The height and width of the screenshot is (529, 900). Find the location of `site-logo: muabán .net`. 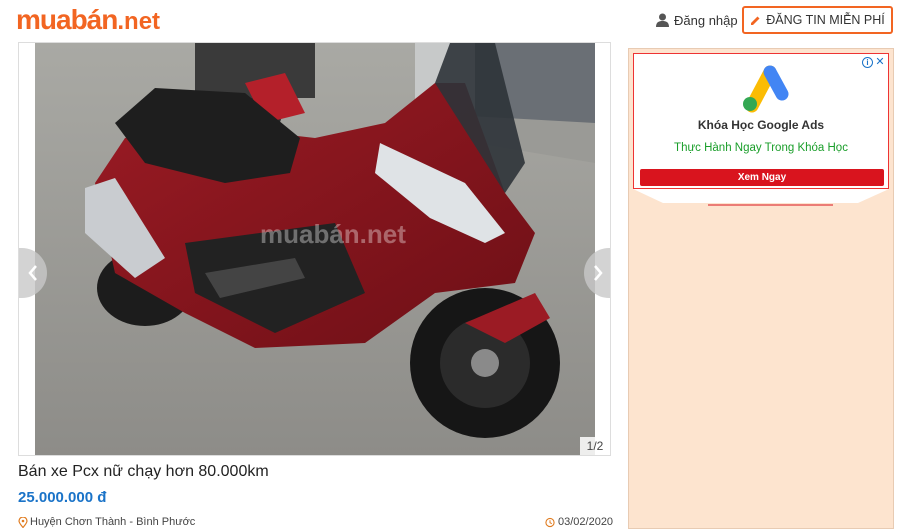

site-logo: muabán .net is located at coordinates (88, 19).